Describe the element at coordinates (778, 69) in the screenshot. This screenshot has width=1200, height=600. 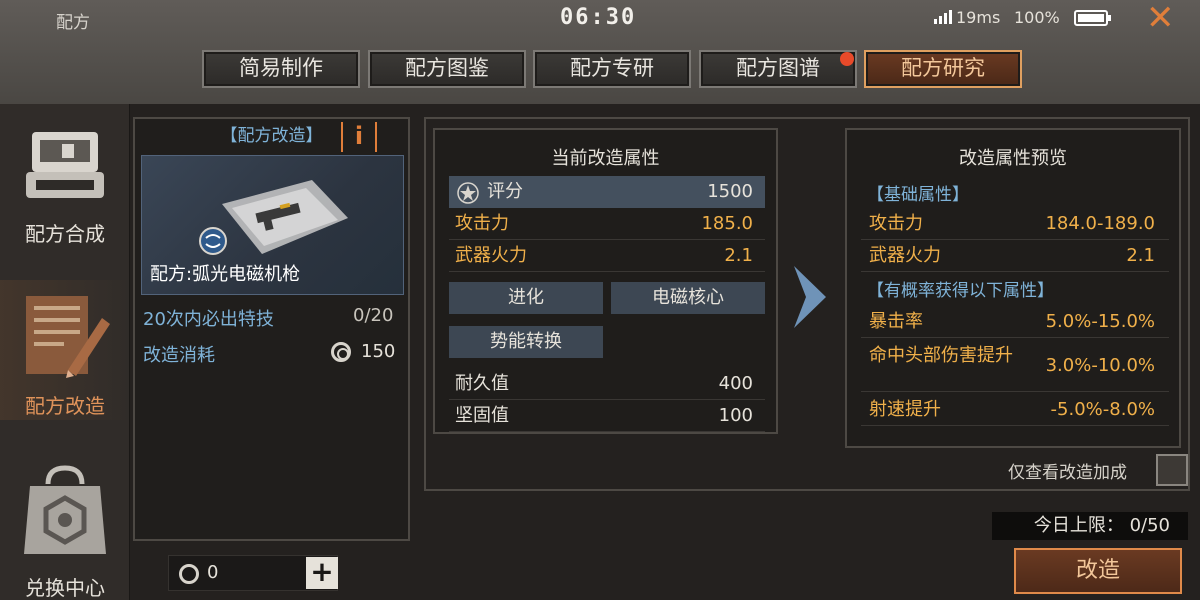
I see `tab-recipe-atlas: 配方图谱` at that location.